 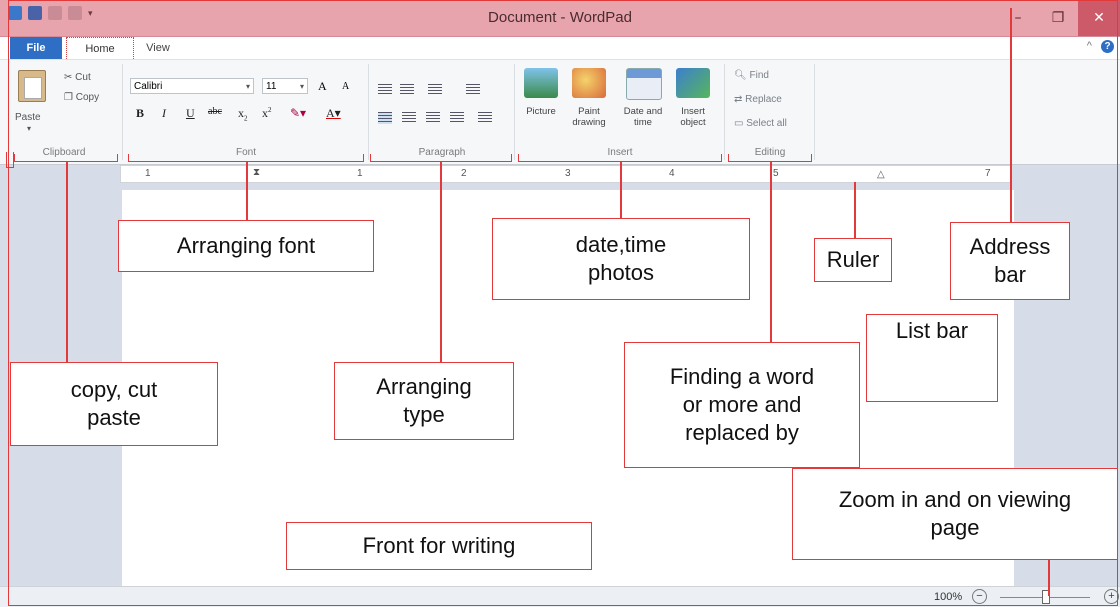 What do you see at coordinates (158, 48) in the screenshot?
I see `tab-view: View` at bounding box center [158, 48].